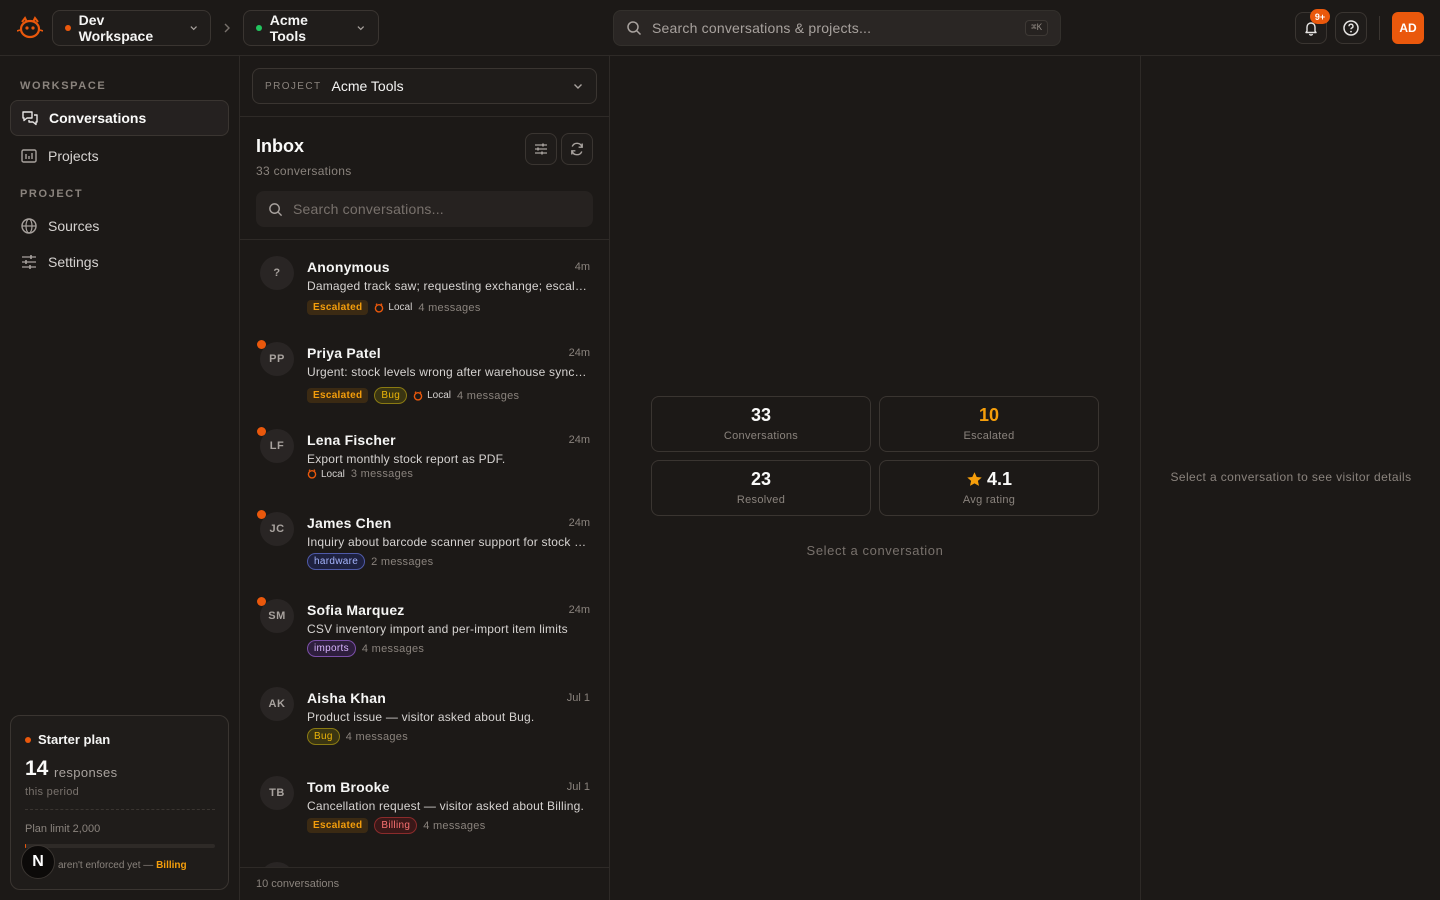 The height and width of the screenshot is (900, 1440). What do you see at coordinates (999, 479) in the screenshot?
I see `stat-value: 4.1` at bounding box center [999, 479].